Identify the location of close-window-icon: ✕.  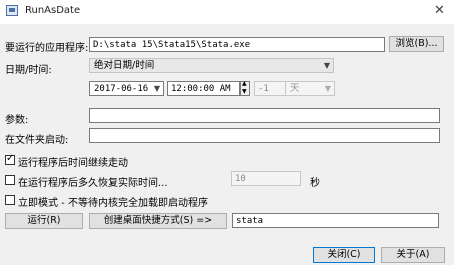
(439, 10).